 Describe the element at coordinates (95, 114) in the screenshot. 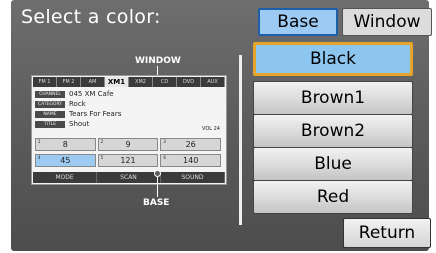

I see `preview-info-value: Tears For Fears` at that location.